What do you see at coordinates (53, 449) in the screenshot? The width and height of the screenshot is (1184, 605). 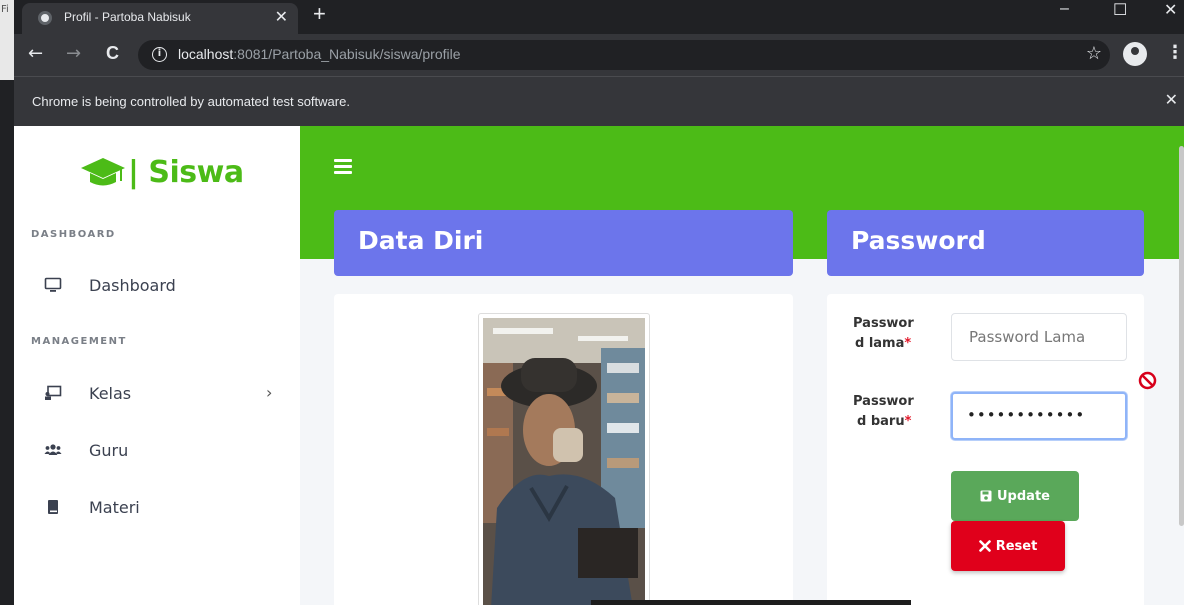 I see `users-icon` at bounding box center [53, 449].